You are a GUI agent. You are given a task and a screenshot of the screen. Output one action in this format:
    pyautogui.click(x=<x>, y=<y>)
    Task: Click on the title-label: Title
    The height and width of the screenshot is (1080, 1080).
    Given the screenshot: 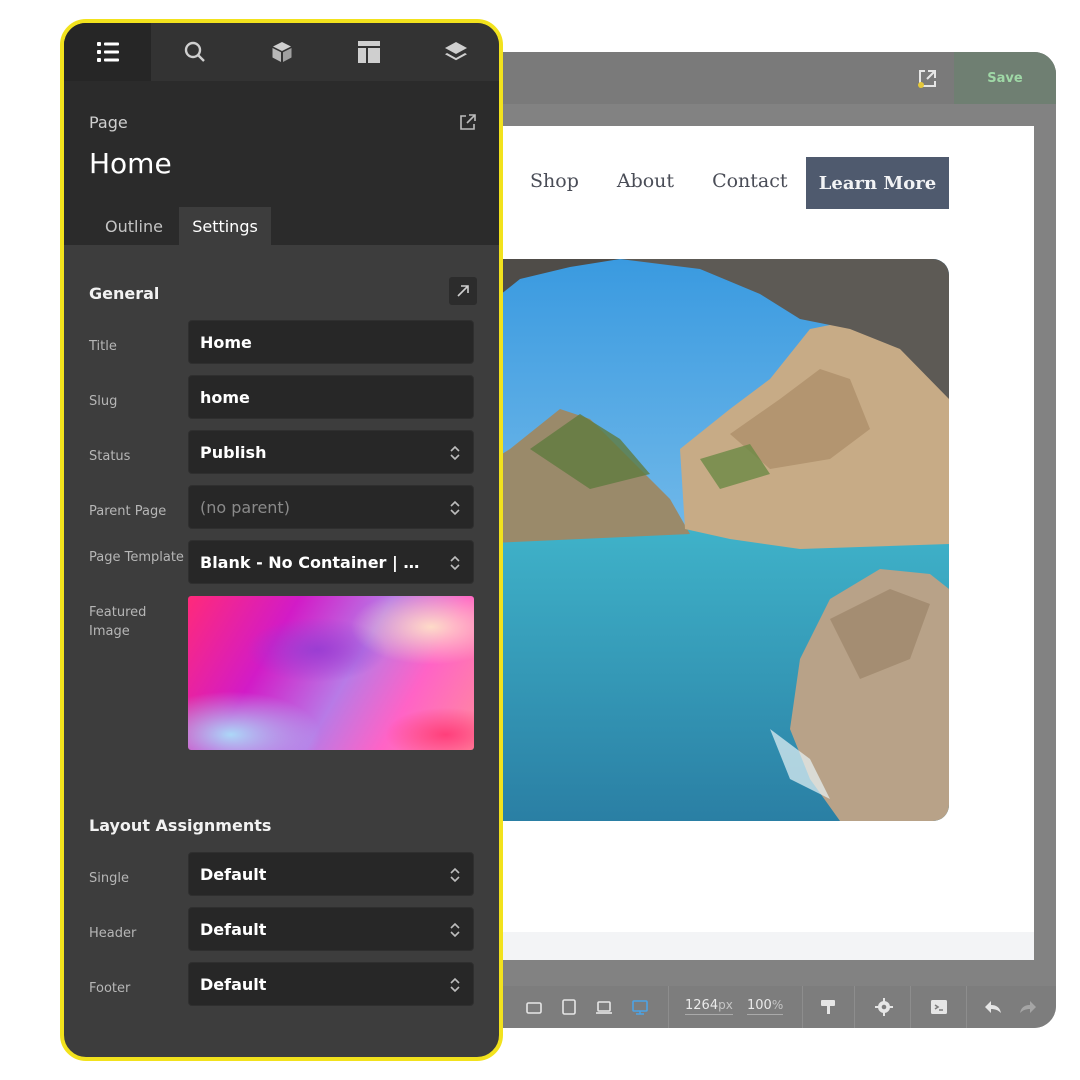 What is the action you would take?
    pyautogui.click(x=103, y=346)
    